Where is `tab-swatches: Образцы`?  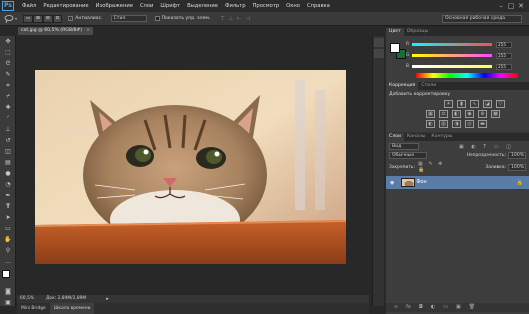
tab-swatches: Образцы is located at coordinates (417, 32).